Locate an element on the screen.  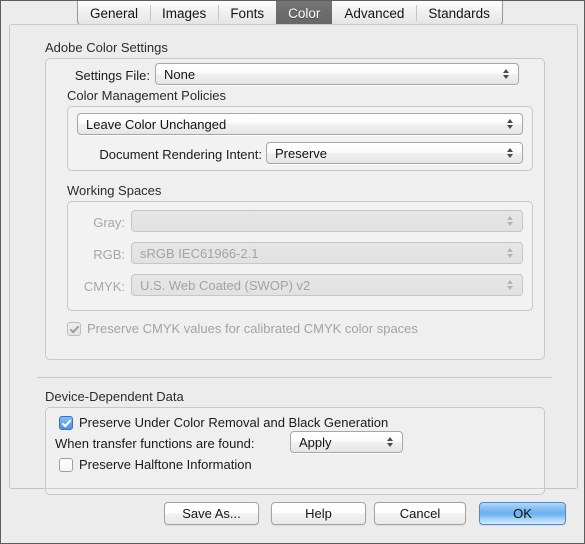
settings-file-value: None is located at coordinates (180, 74).